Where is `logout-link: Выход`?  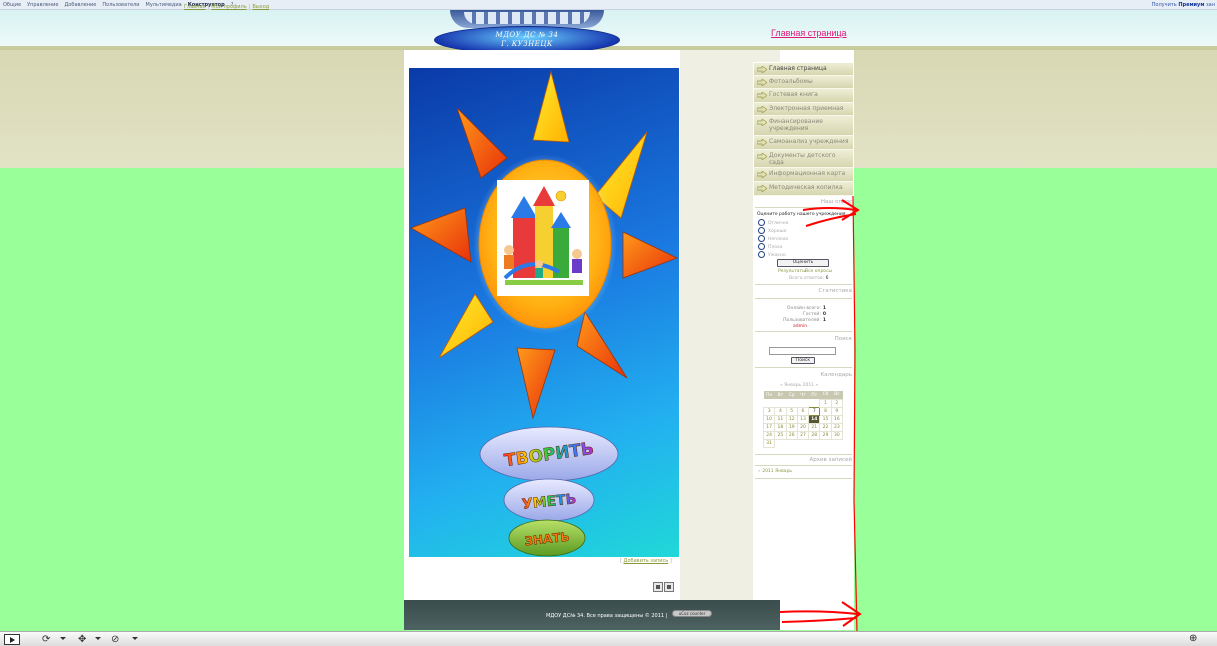 logout-link: Выход is located at coordinates (260, 7).